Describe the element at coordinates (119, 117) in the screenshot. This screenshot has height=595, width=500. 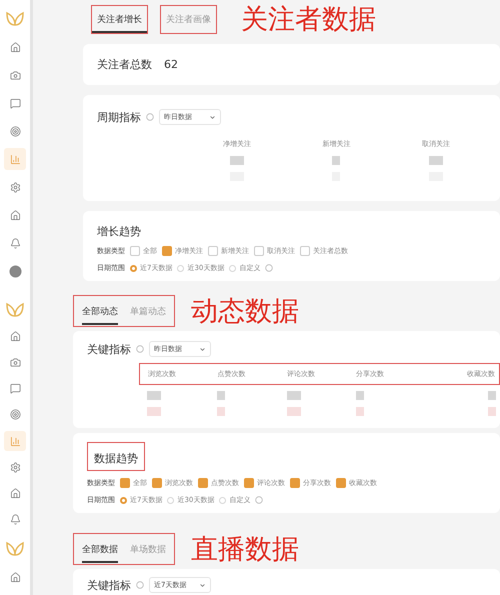
I see `section-title: 周期指标` at that location.